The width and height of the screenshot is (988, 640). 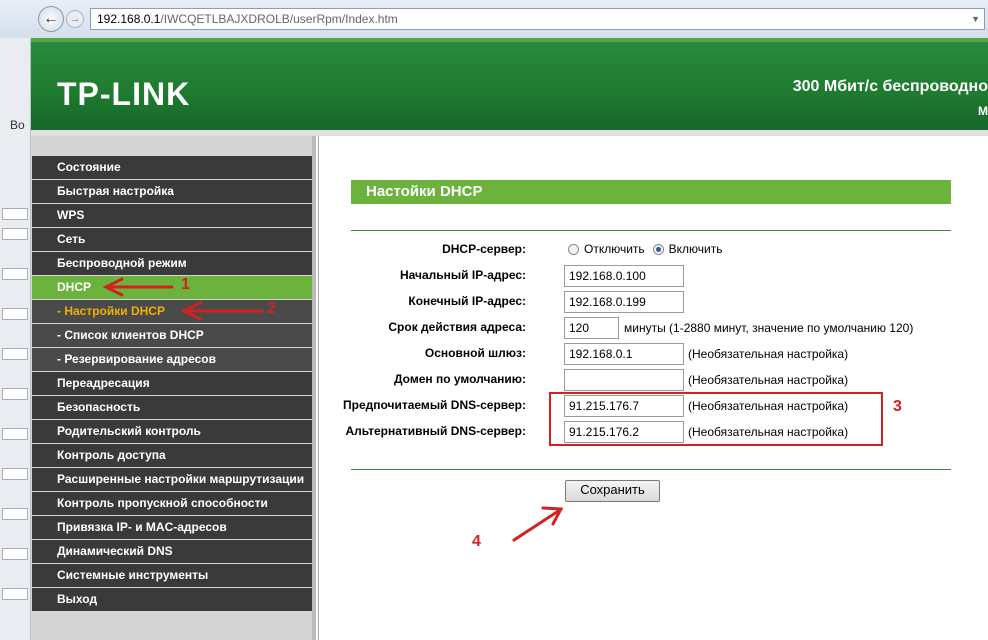 What do you see at coordinates (172, 167) in the screenshot?
I see `sidebar-item-status: Состояние` at bounding box center [172, 167].